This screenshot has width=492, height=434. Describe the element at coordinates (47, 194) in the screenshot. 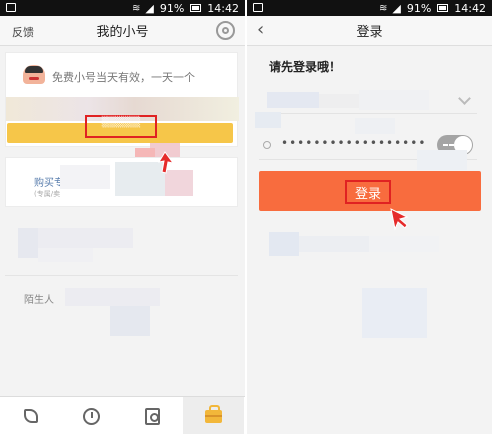

I see `buy-exclusive-subtext: (专属/卖` at that location.